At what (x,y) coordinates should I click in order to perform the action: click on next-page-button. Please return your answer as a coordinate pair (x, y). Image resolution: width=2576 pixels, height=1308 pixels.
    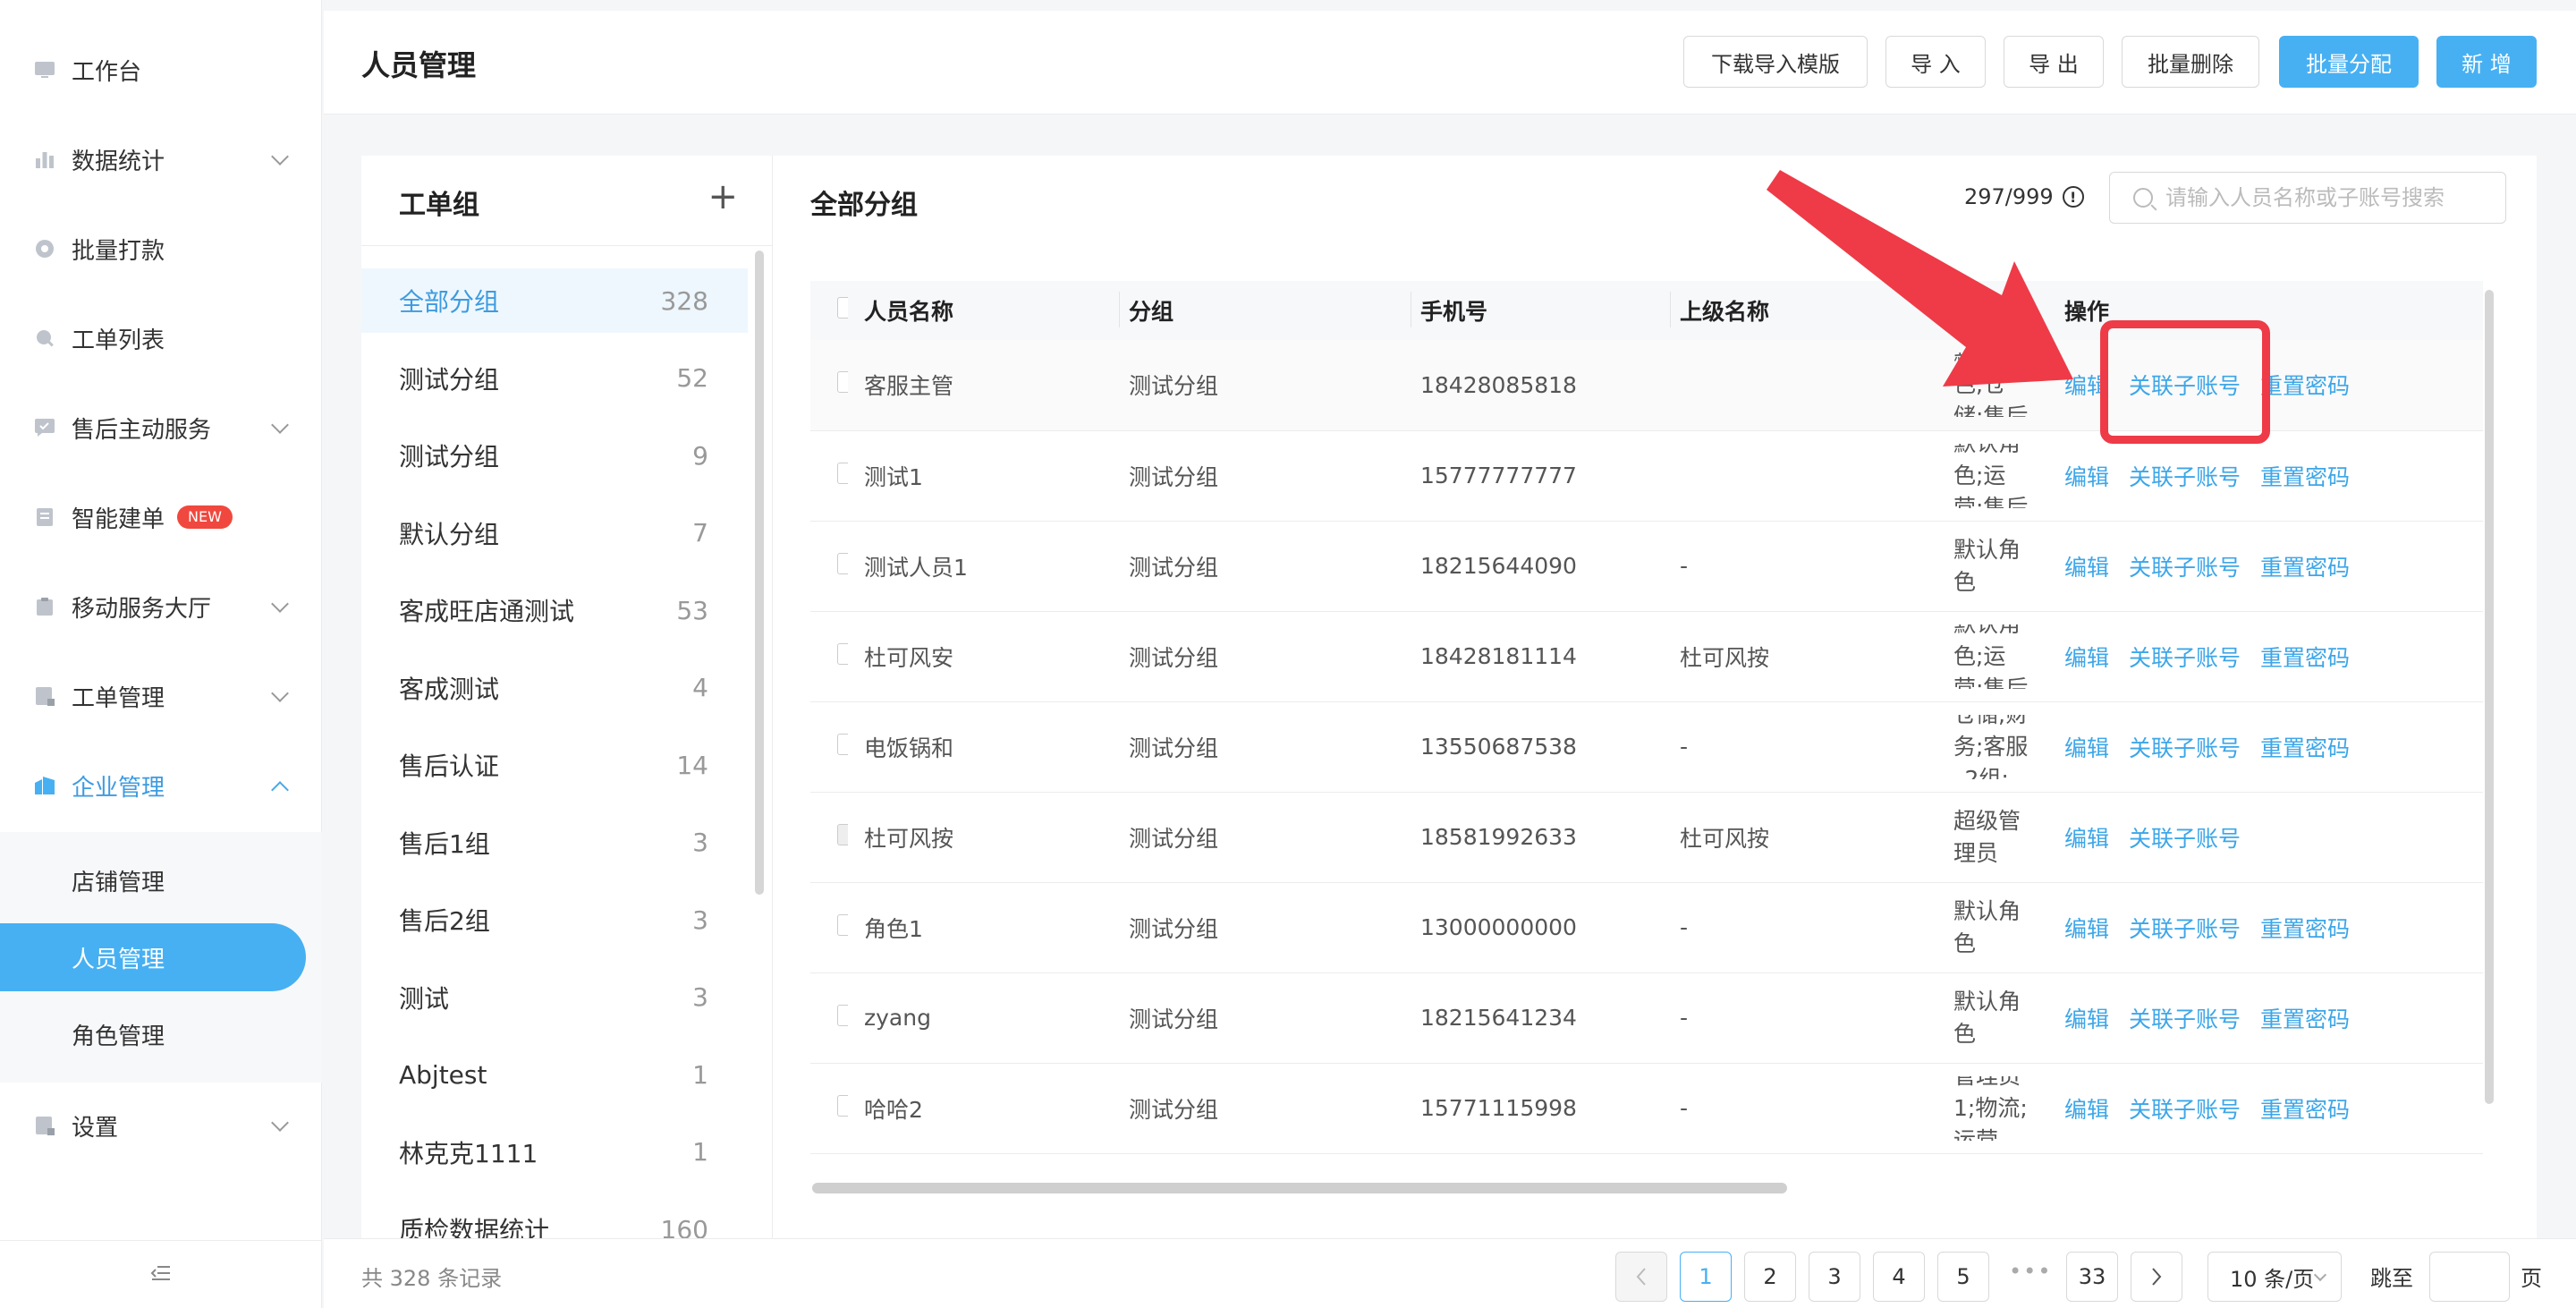
    Looking at the image, I should click on (2156, 1277).